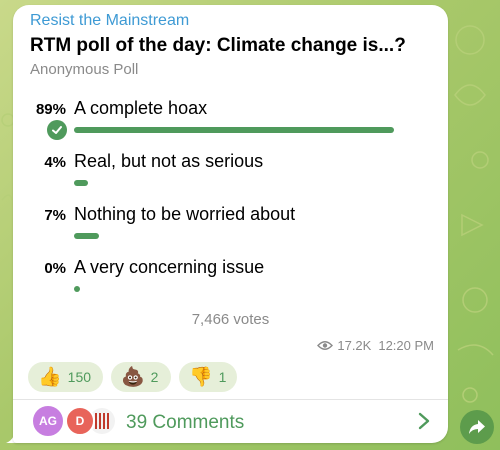  I want to click on comments-button: D AG 39 Comments, so click(230, 421).